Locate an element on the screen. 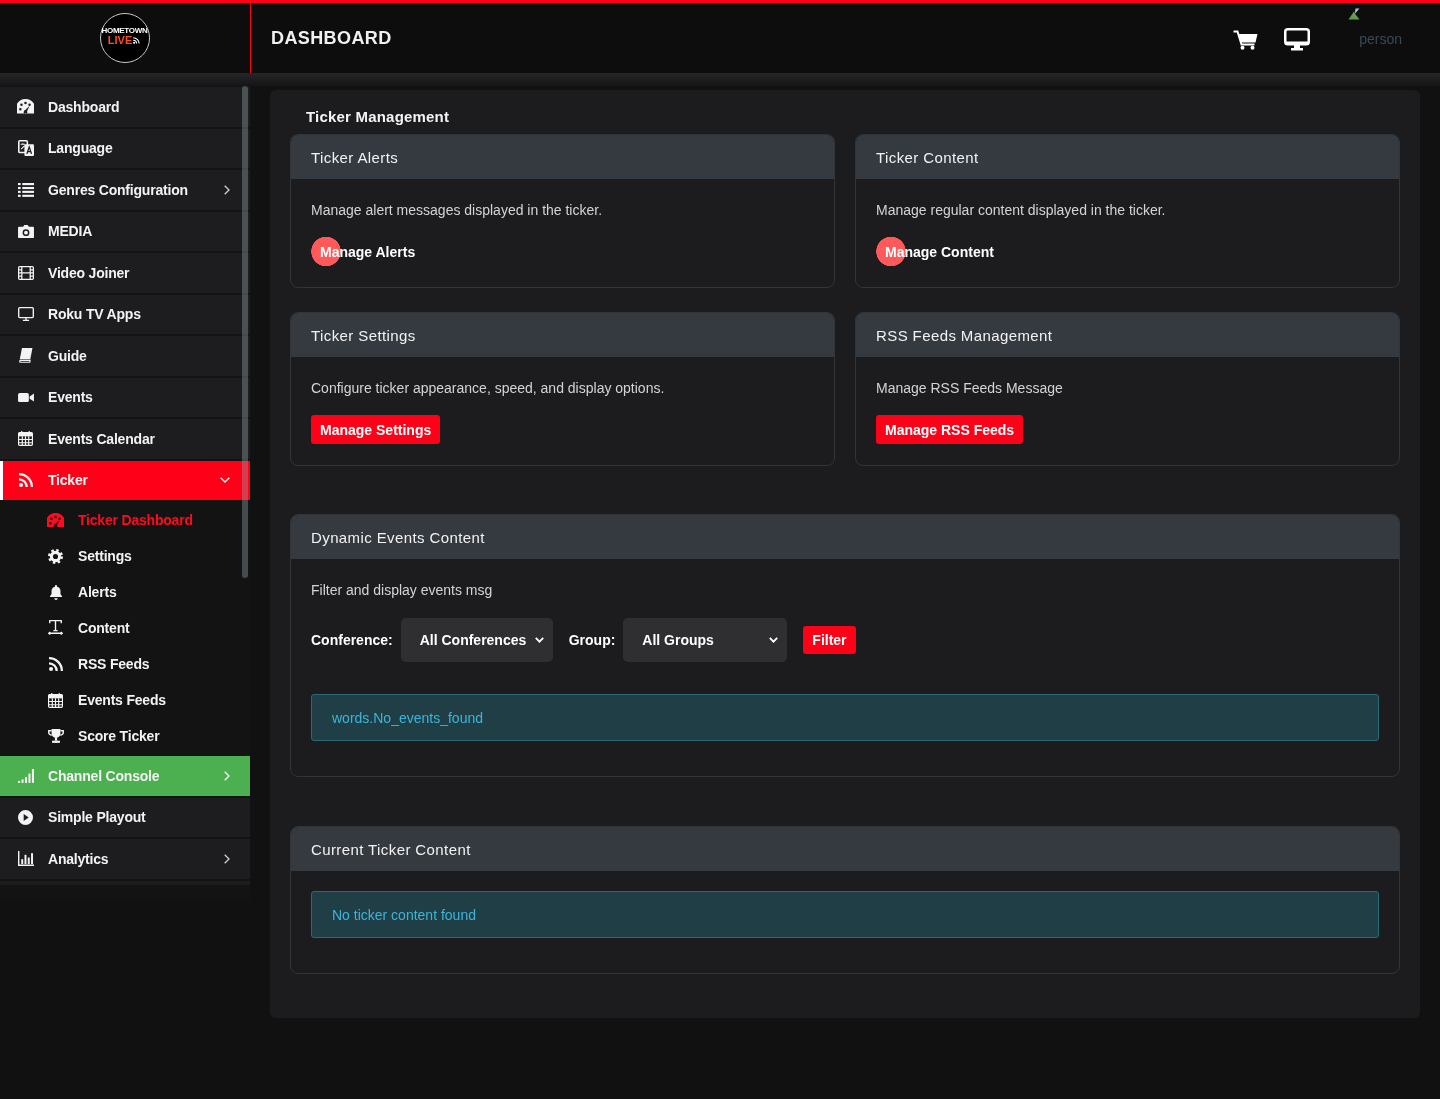  translate-icon is located at coordinates (25, 148).